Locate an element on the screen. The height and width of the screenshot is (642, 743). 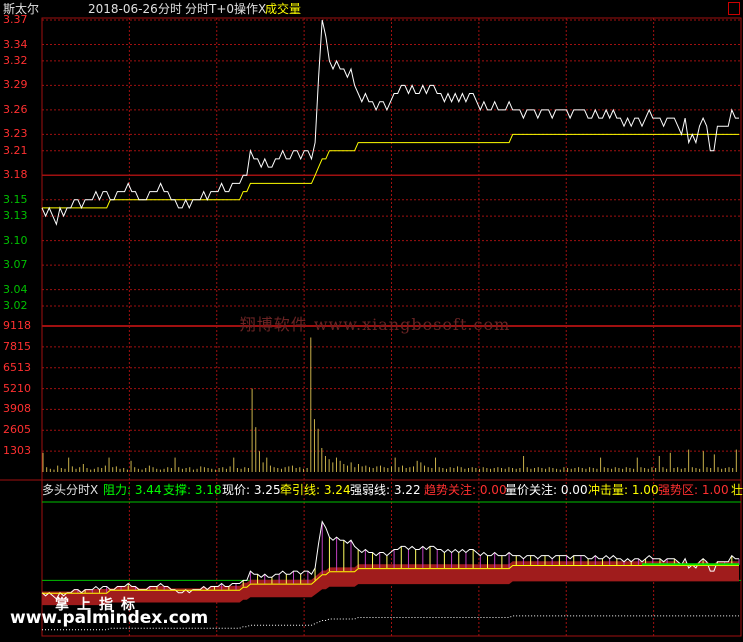
volume-tick-label: 6513 is located at coordinates (17, 367).